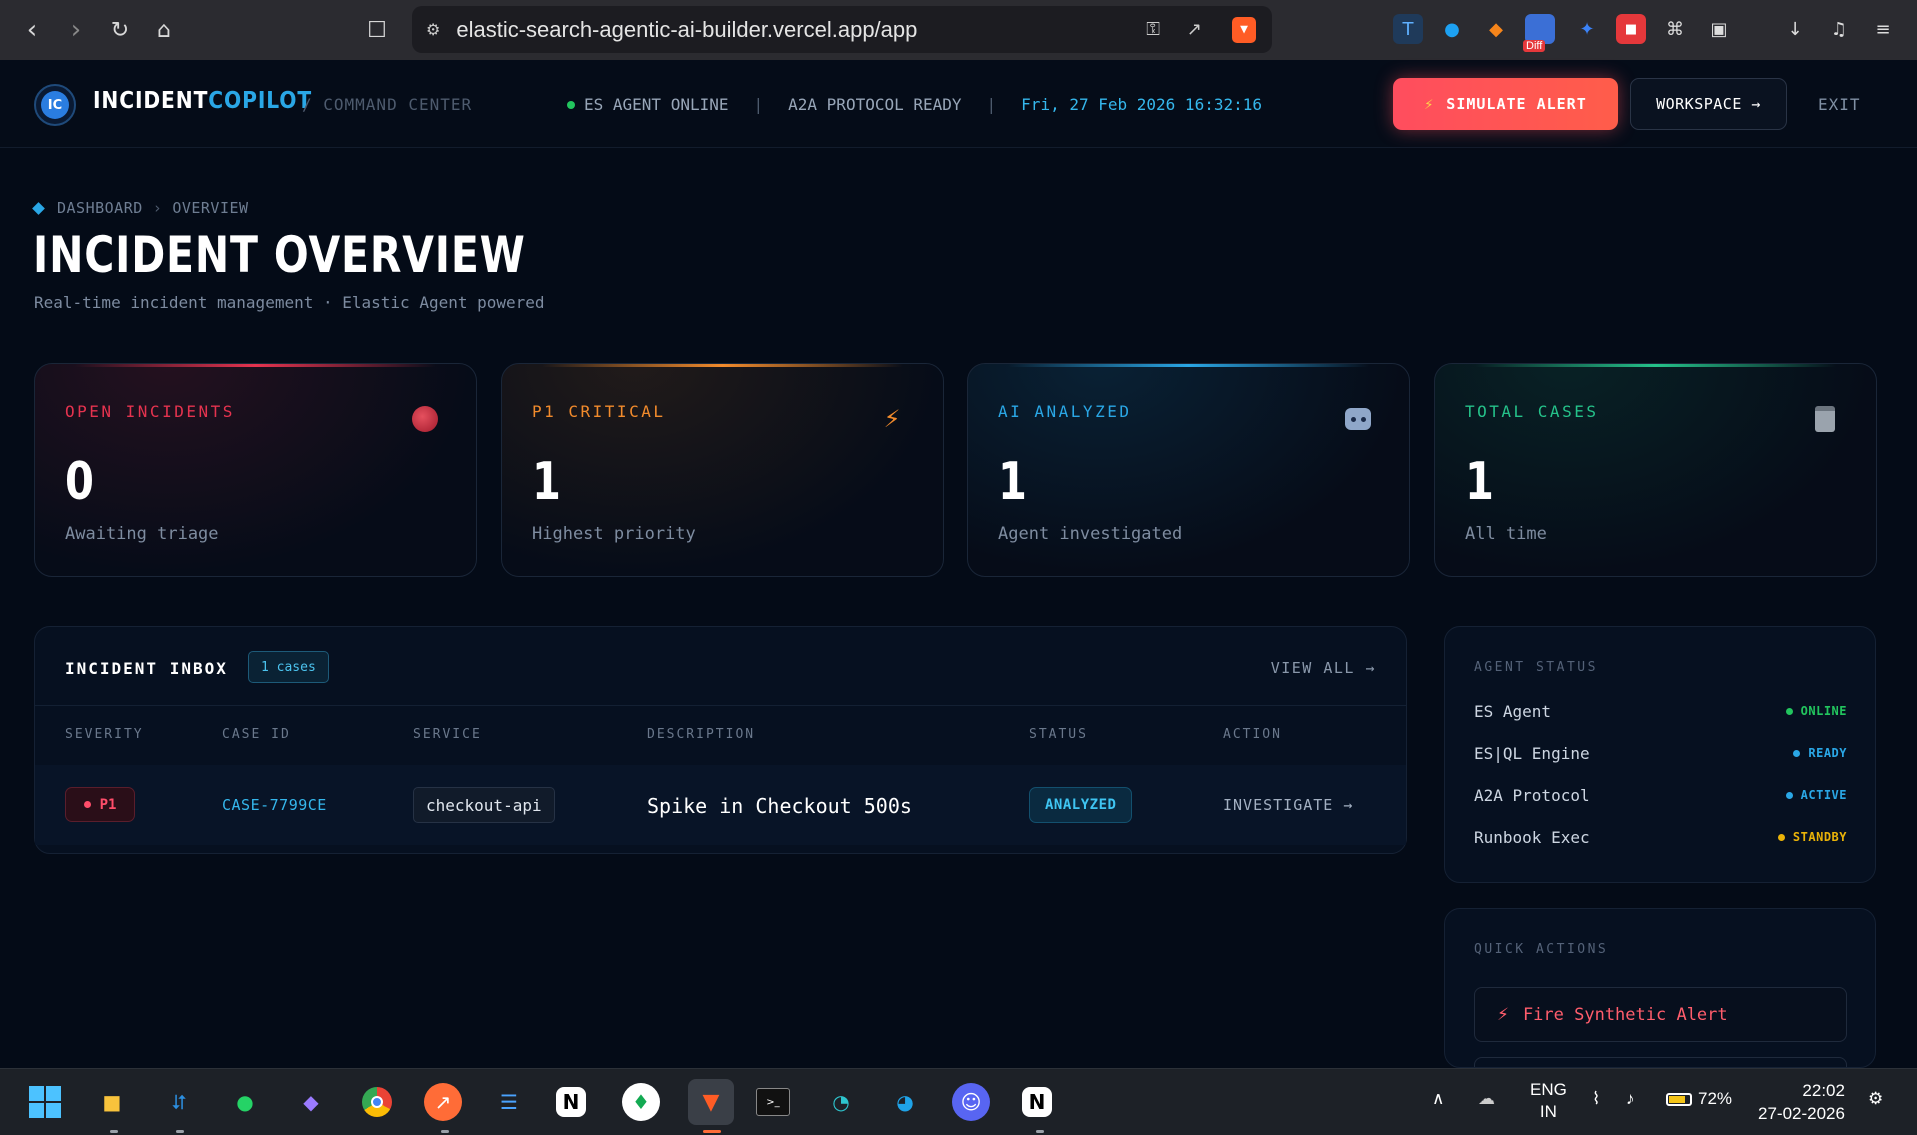 The width and height of the screenshot is (1917, 1135). Describe the element at coordinates (112, 1102) in the screenshot. I see `file-explorer-icon: ■` at that location.